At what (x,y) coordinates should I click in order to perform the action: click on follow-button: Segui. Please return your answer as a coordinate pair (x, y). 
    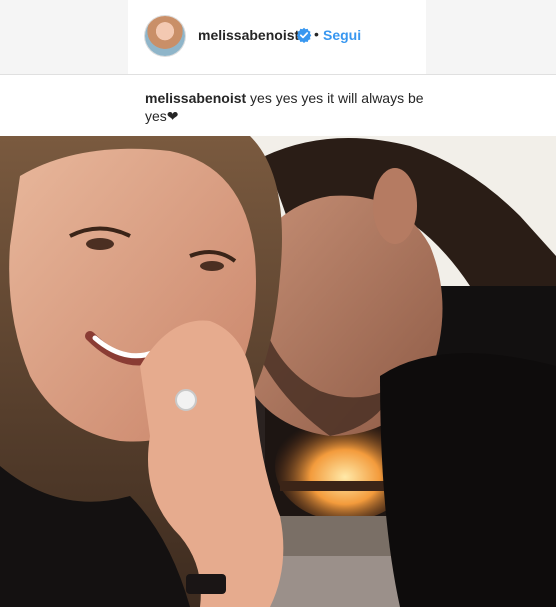
    Looking at the image, I should click on (342, 35).